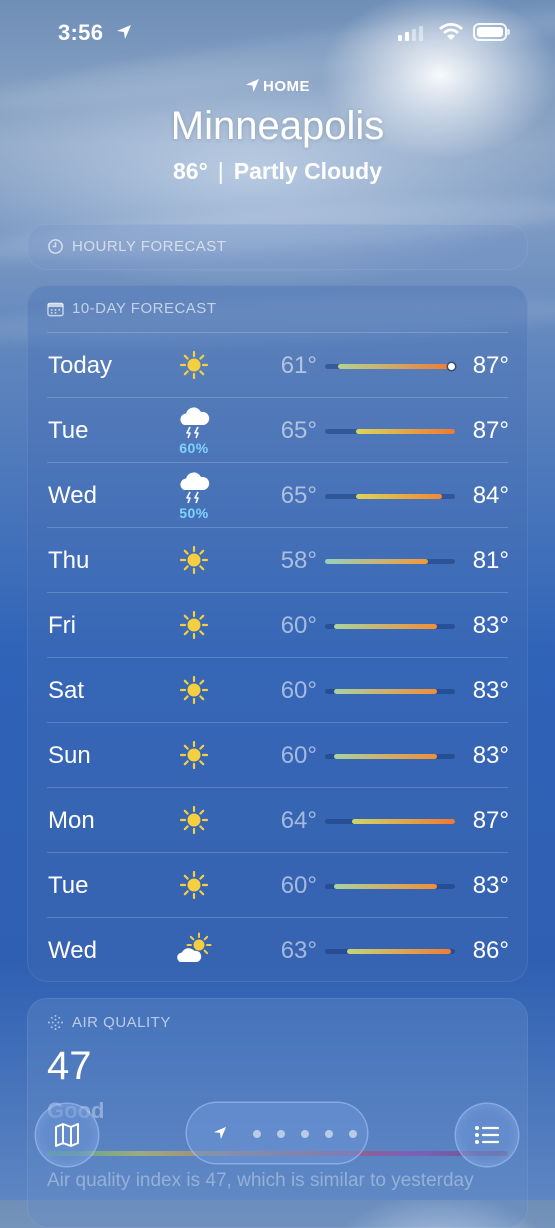 Image resolution: width=555 pixels, height=1228 pixels. What do you see at coordinates (277, 365) in the screenshot?
I see `forecast-row: Today 61° 87°` at bounding box center [277, 365].